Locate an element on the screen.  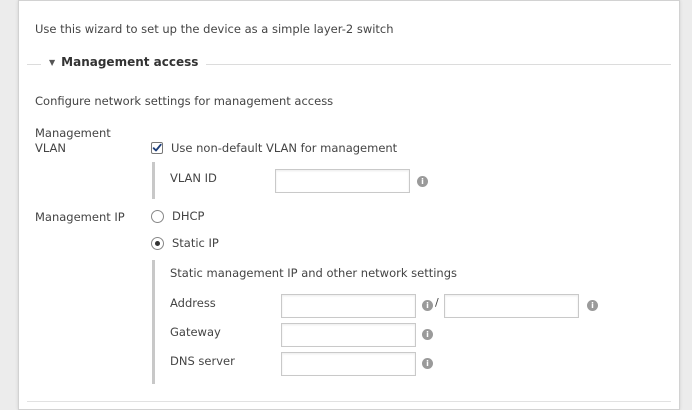
vlan-checkbox is located at coordinates (157, 148).